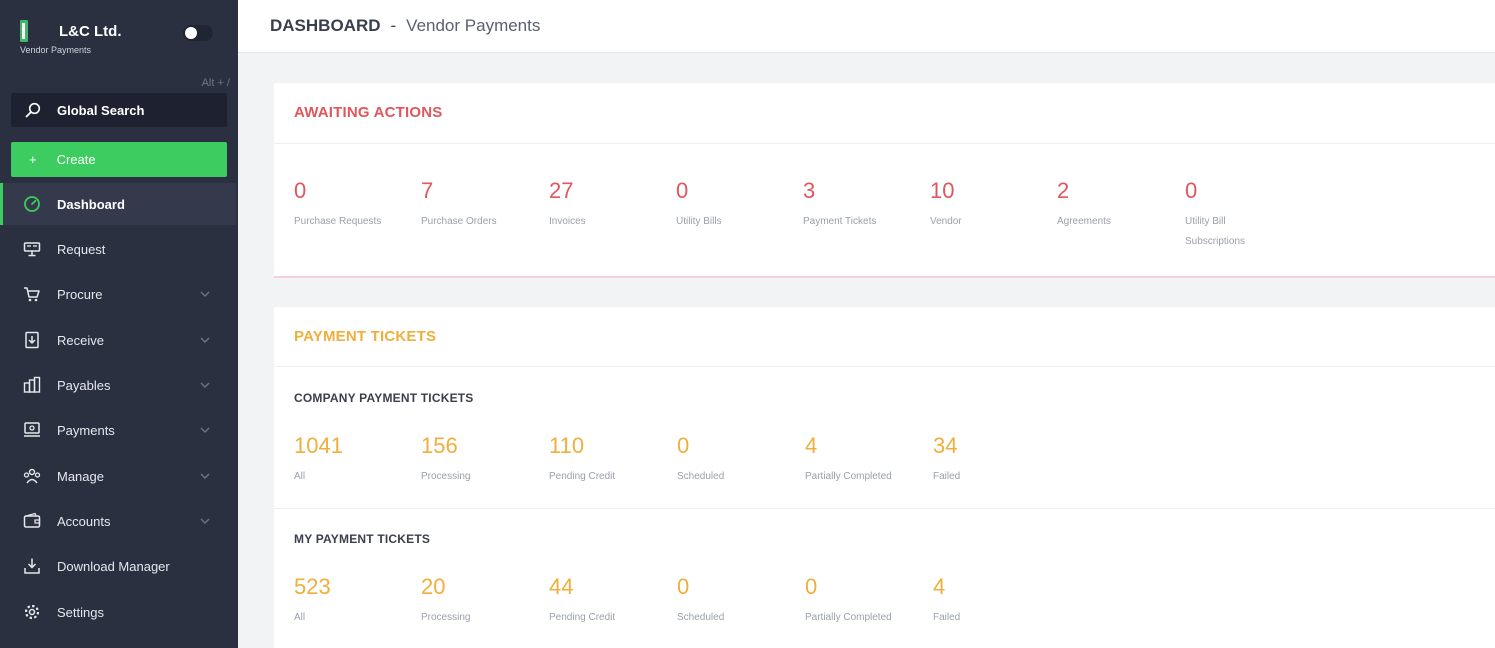 This screenshot has height=648, width=1495. Describe the element at coordinates (32, 294) in the screenshot. I see `cart-icon` at that location.